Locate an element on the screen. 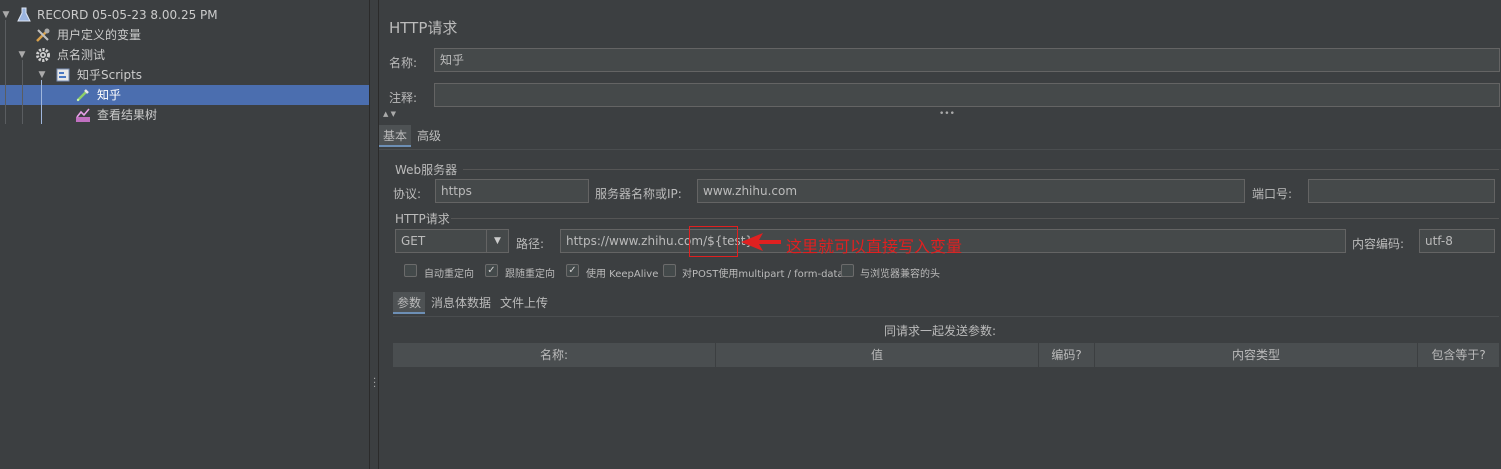 The height and width of the screenshot is (469, 1501). tab-file-upload: 文件上传 is located at coordinates (524, 303).